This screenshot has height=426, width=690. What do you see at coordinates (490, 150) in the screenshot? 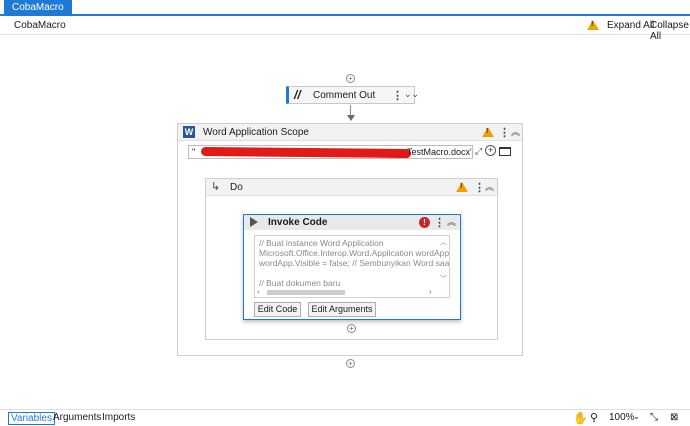
I see `plus-circle-icon: +` at bounding box center [490, 150].